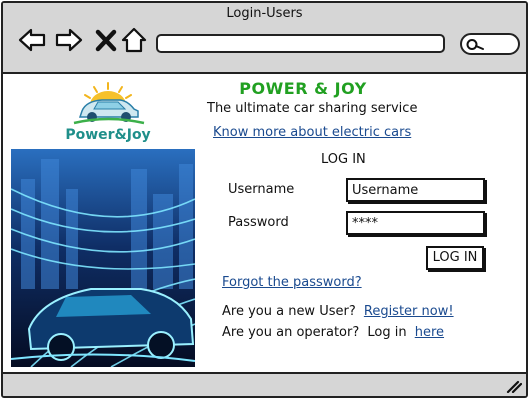  What do you see at coordinates (289, 311) in the screenshot?
I see `new-user-text: Are you a new User?` at bounding box center [289, 311].